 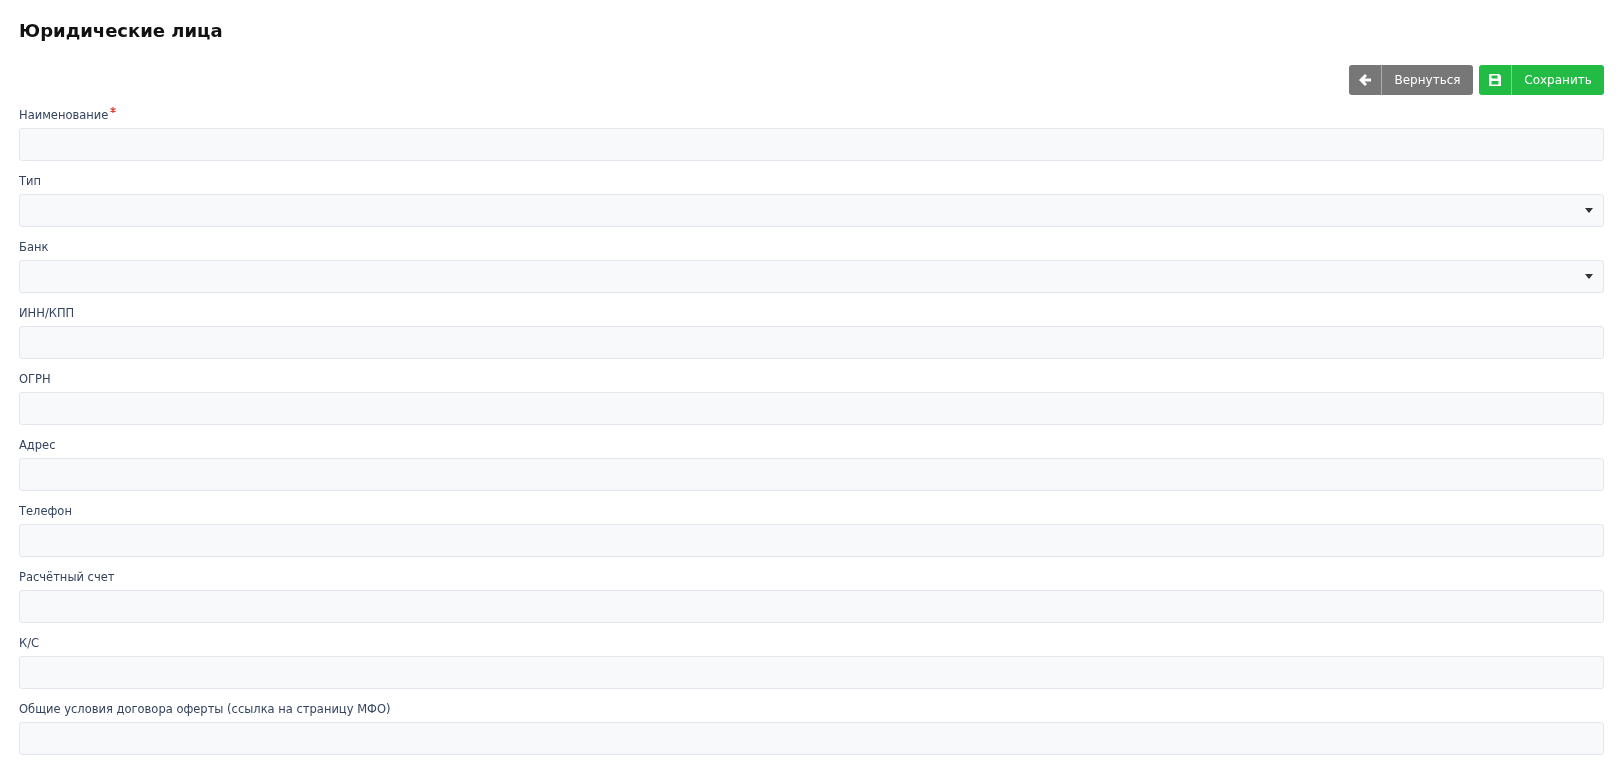 What do you see at coordinates (1365, 80) in the screenshot?
I see `arrow-left-icon` at bounding box center [1365, 80].